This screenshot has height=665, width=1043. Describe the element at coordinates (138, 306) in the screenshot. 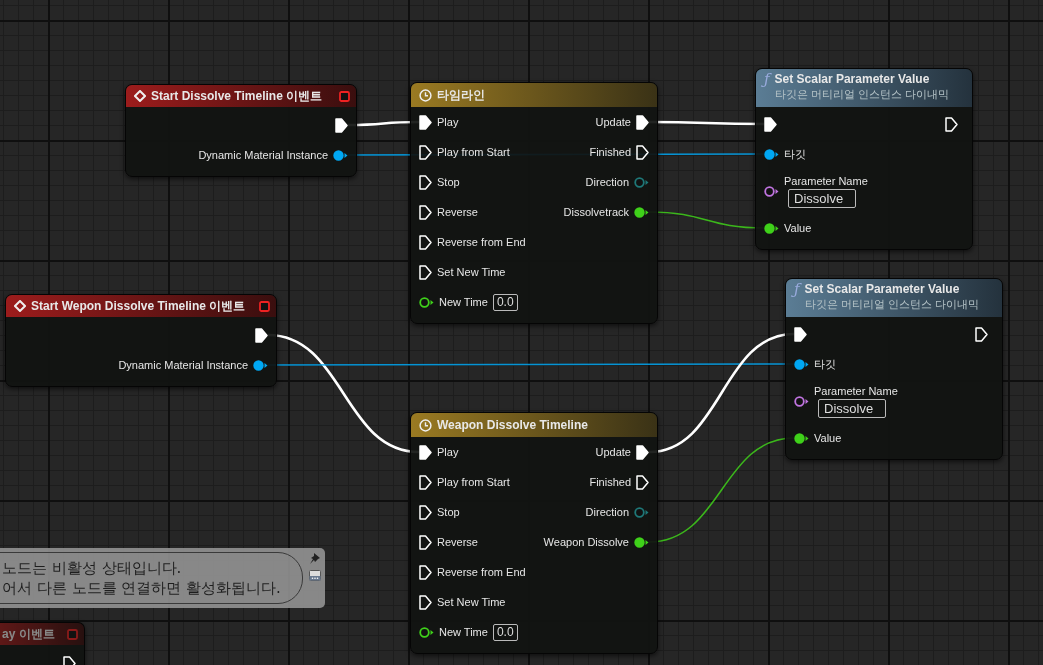

I see `node-title: Start Wepon Dissolve Timeline 이벤트` at that location.